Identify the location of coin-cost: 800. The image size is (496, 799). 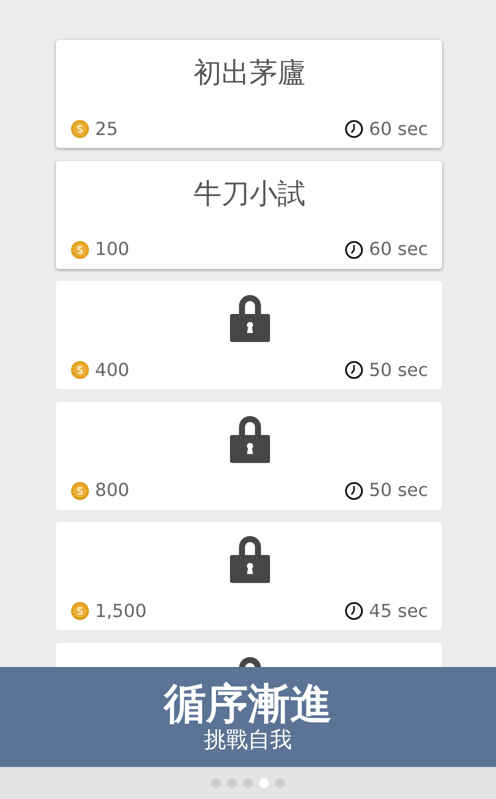
(112, 490).